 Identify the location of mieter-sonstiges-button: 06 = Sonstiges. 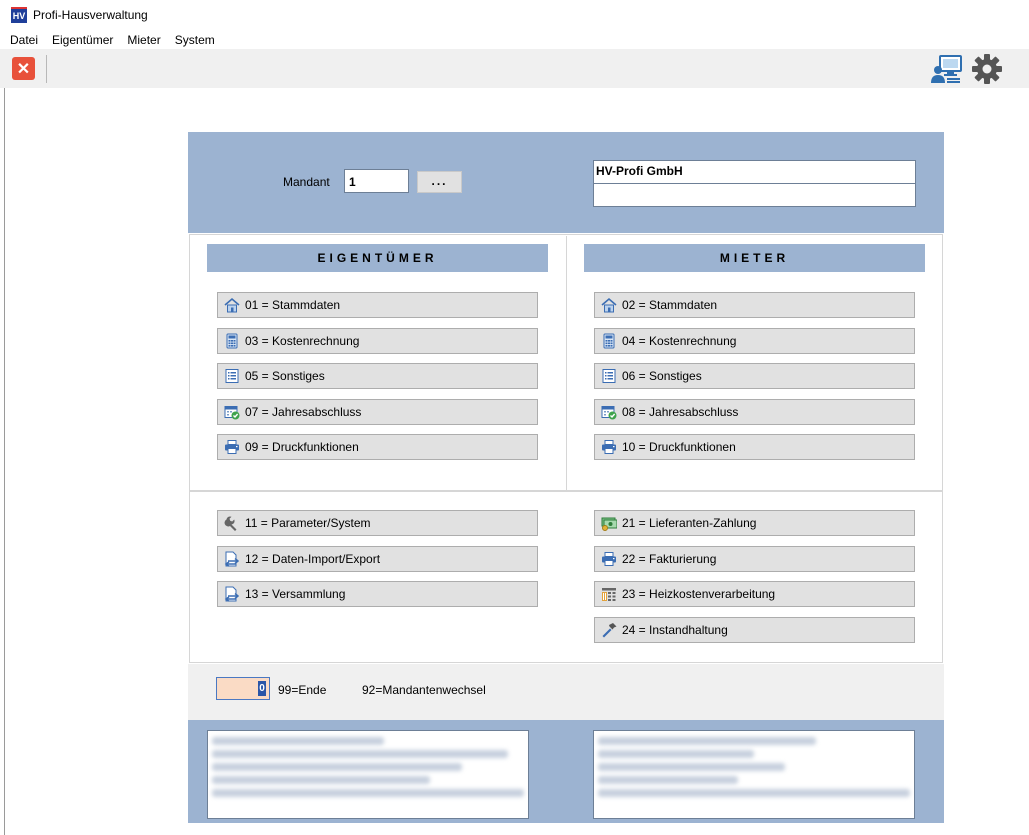
(754, 376).